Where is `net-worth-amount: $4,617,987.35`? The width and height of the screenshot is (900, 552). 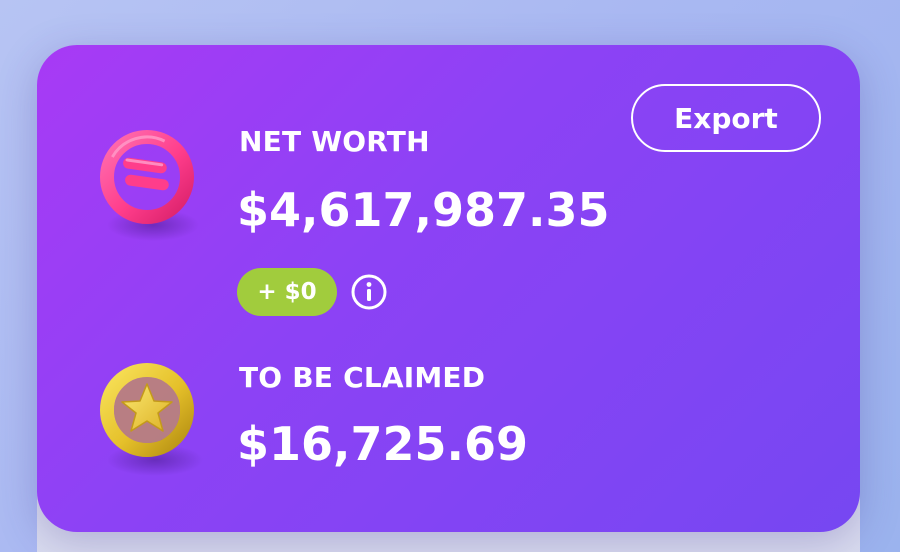
net-worth-amount: $4,617,987.35 is located at coordinates (423, 210).